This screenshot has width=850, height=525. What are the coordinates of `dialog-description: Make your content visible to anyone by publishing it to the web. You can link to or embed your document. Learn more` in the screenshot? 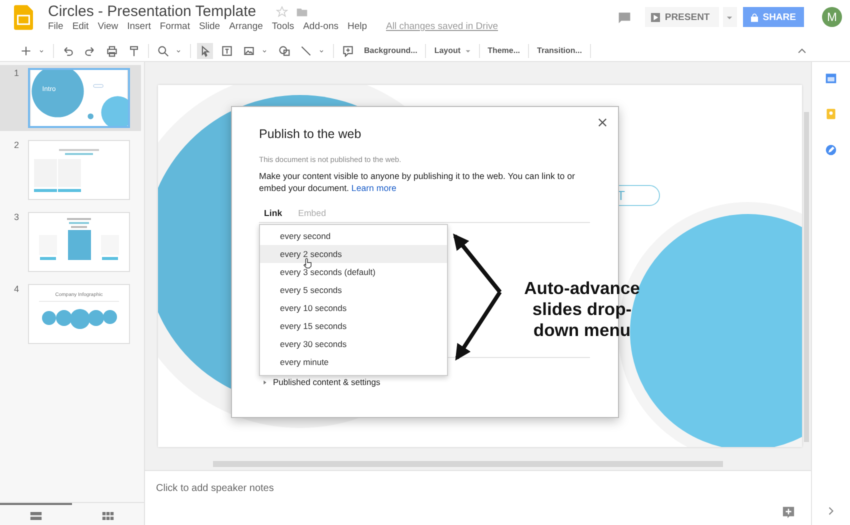 It's located at (417, 182).